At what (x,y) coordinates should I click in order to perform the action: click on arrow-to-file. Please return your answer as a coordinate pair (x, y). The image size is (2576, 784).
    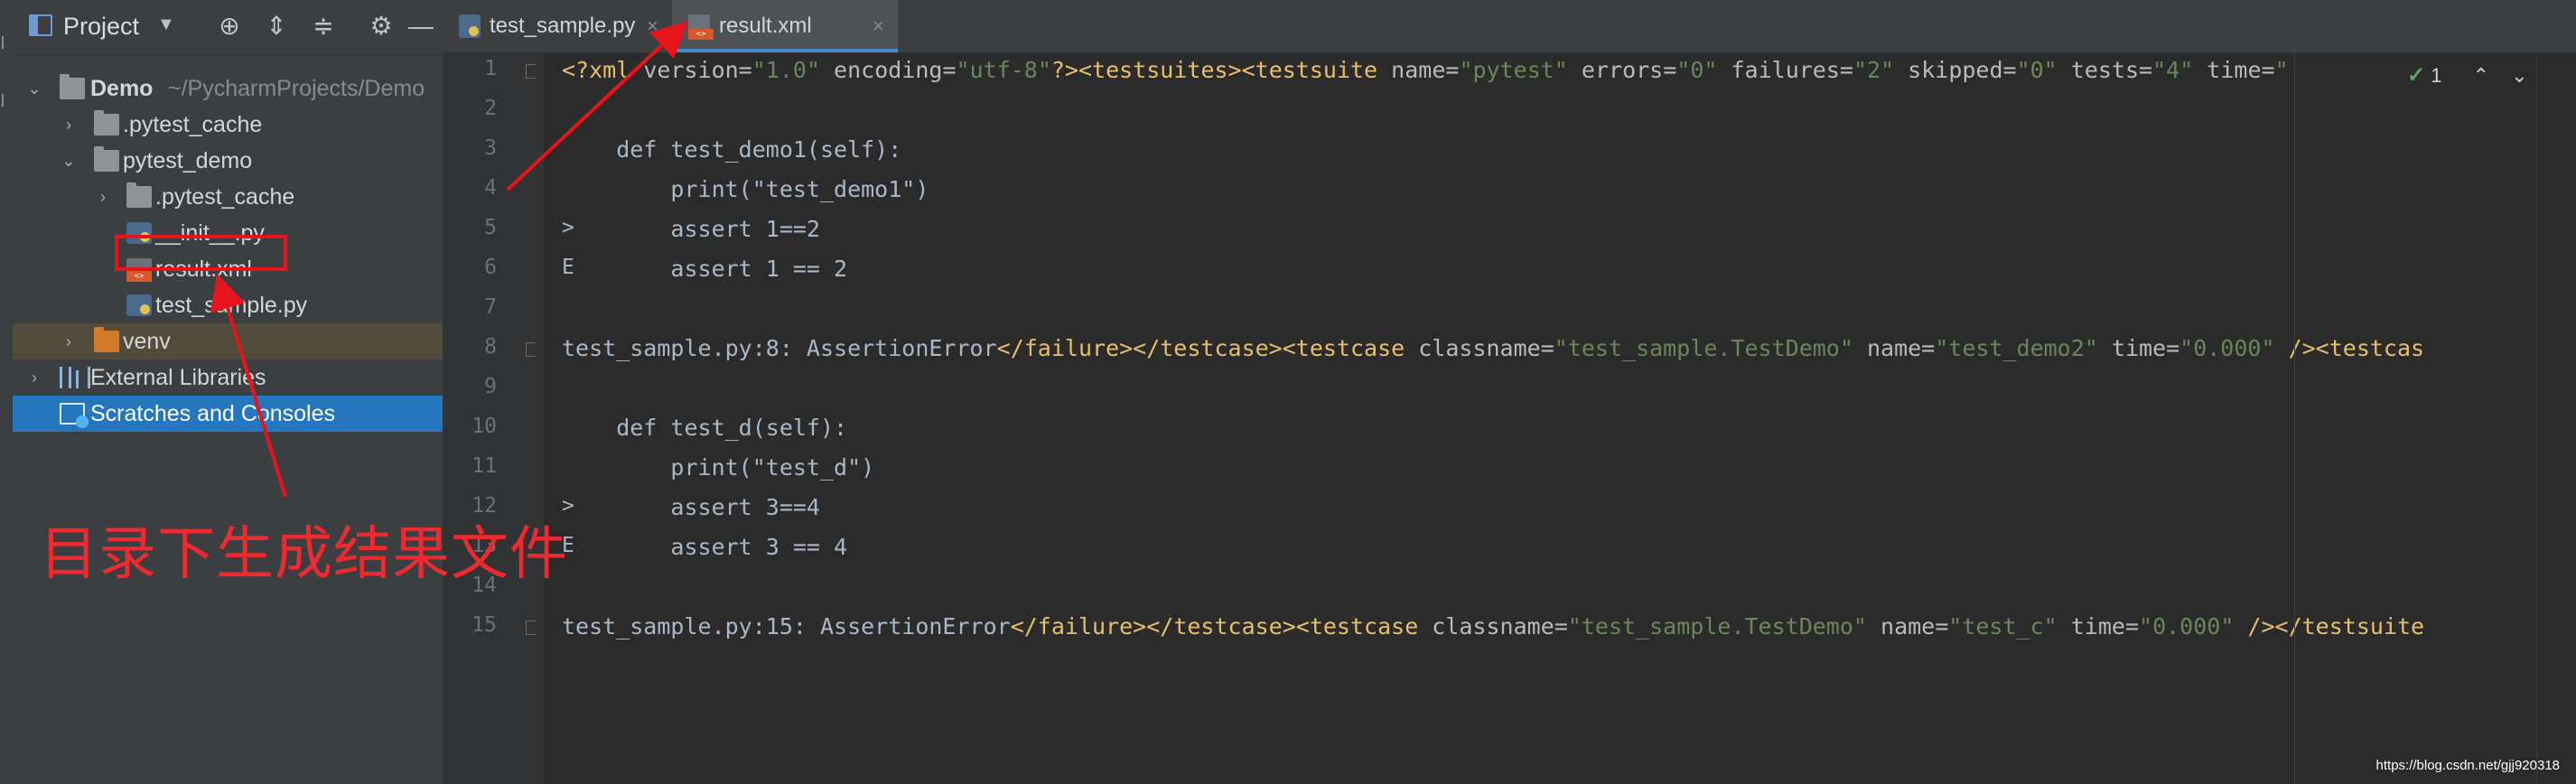
    Looking at the image, I should click on (248, 385).